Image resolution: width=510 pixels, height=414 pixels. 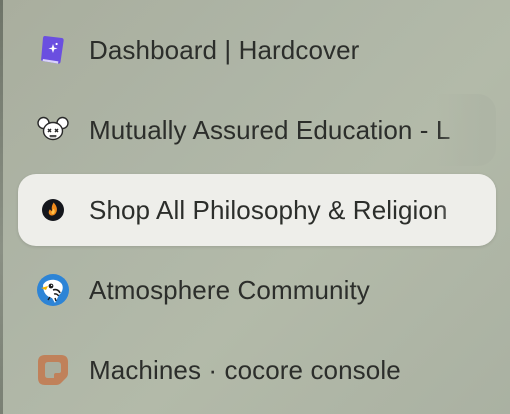 What do you see at coordinates (1, 207) in the screenshot?
I see `window-edge` at bounding box center [1, 207].